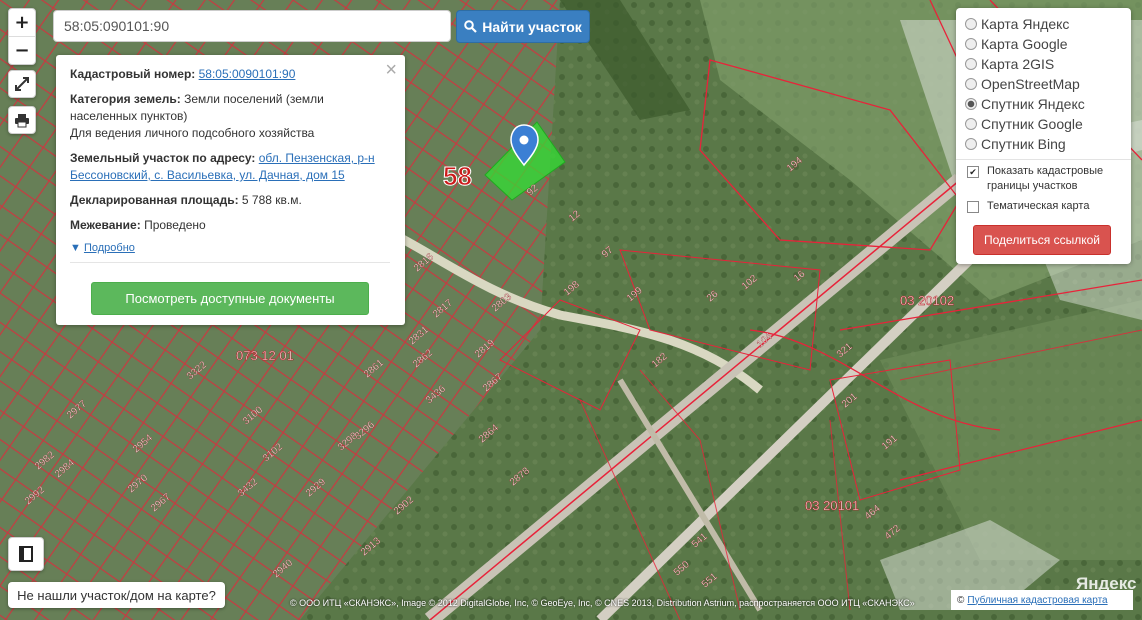  What do you see at coordinates (1024, 44) in the screenshot?
I see `layer-option-label: Карта Google` at bounding box center [1024, 44].